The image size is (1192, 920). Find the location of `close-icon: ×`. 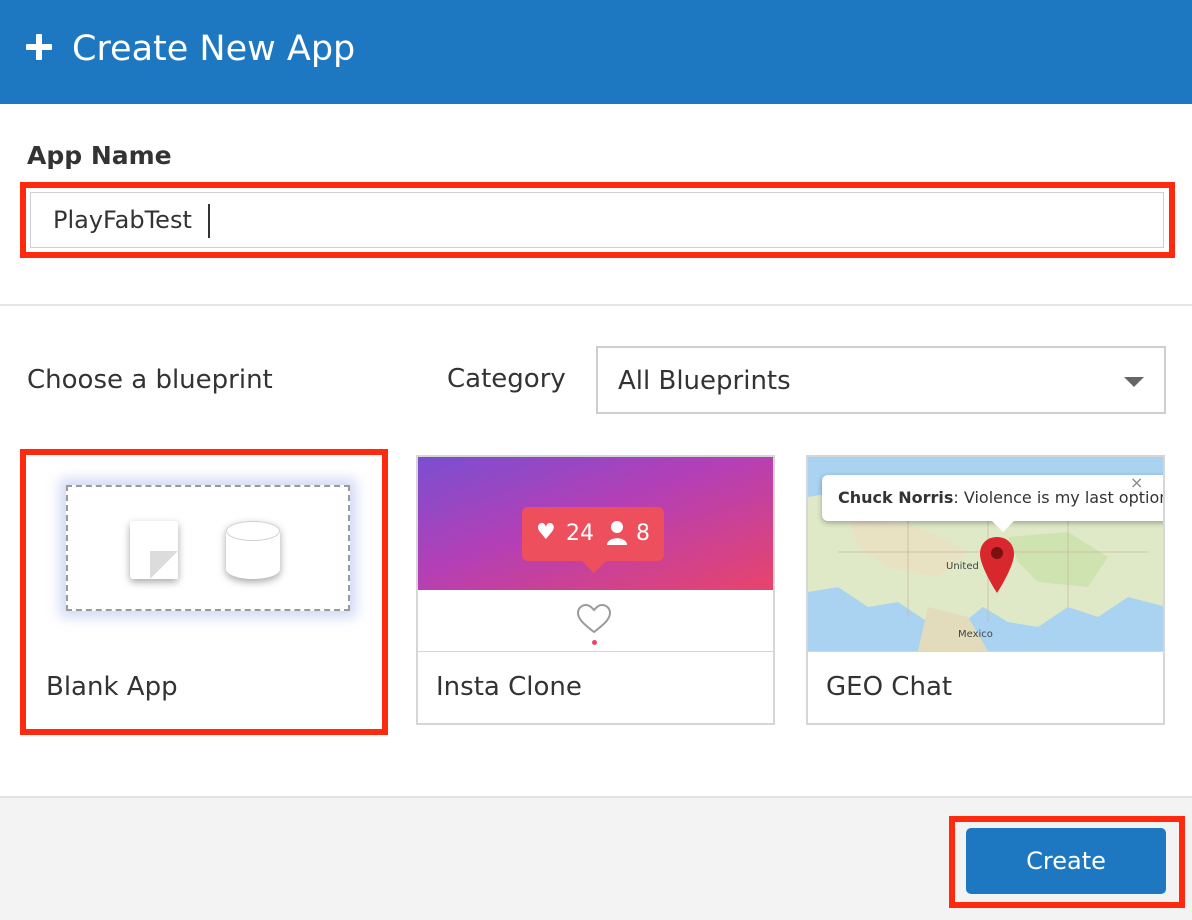

close-icon: × is located at coordinates (1137, 482).